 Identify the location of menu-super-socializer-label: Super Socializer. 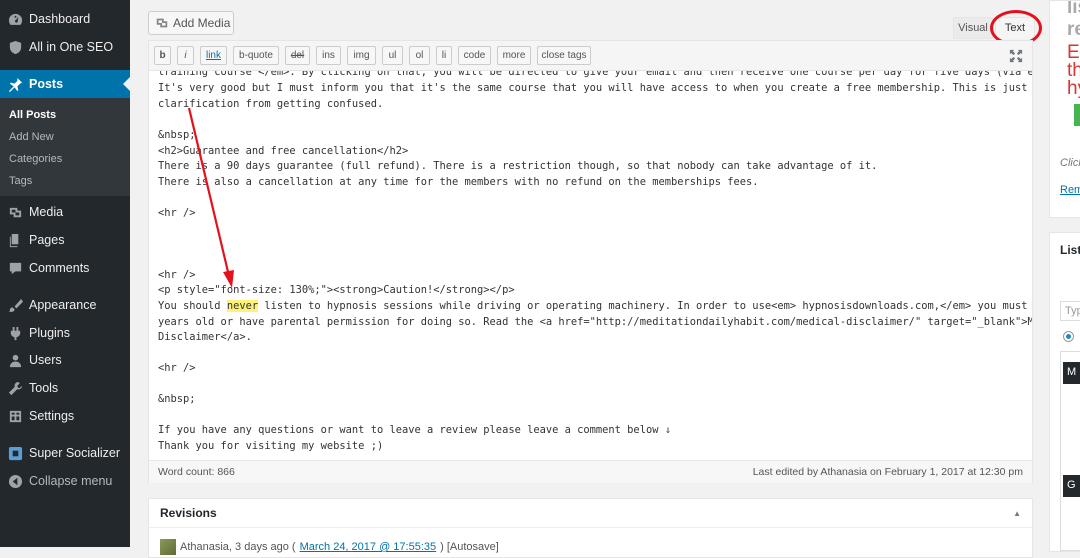
(75, 453).